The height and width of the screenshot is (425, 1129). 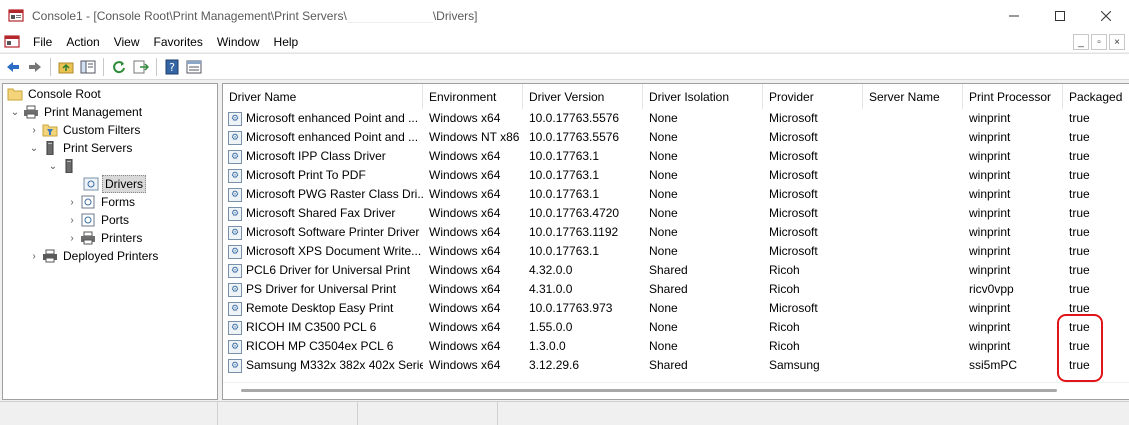 I want to click on horizontal-scrollbar, so click(x=676, y=390).